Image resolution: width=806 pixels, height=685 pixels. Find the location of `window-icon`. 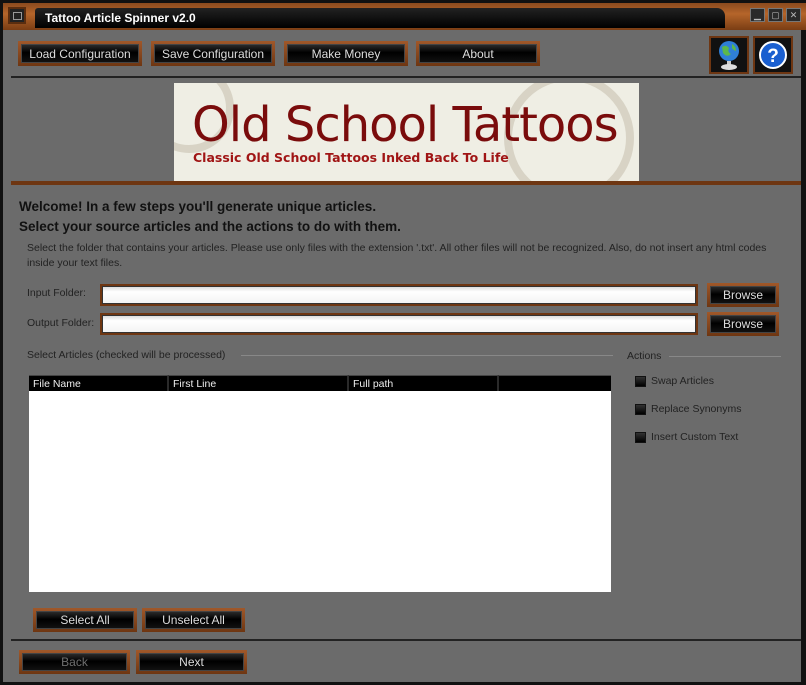

window-icon is located at coordinates (17, 15).